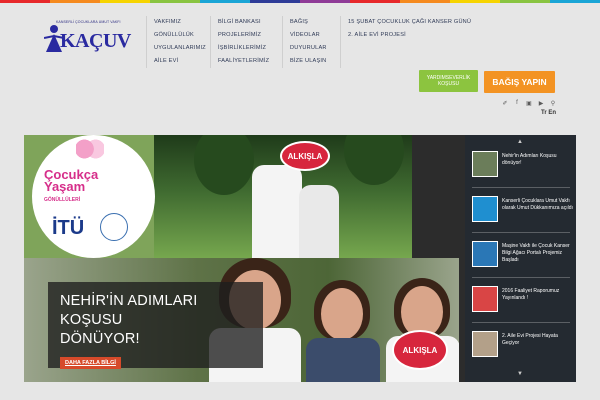 The width and height of the screenshot is (600, 400). Describe the element at coordinates (247, 61) in the screenshot. I see `nav-item-faaliyetlerimiz: FAALİYETLERİMİZ` at that location.